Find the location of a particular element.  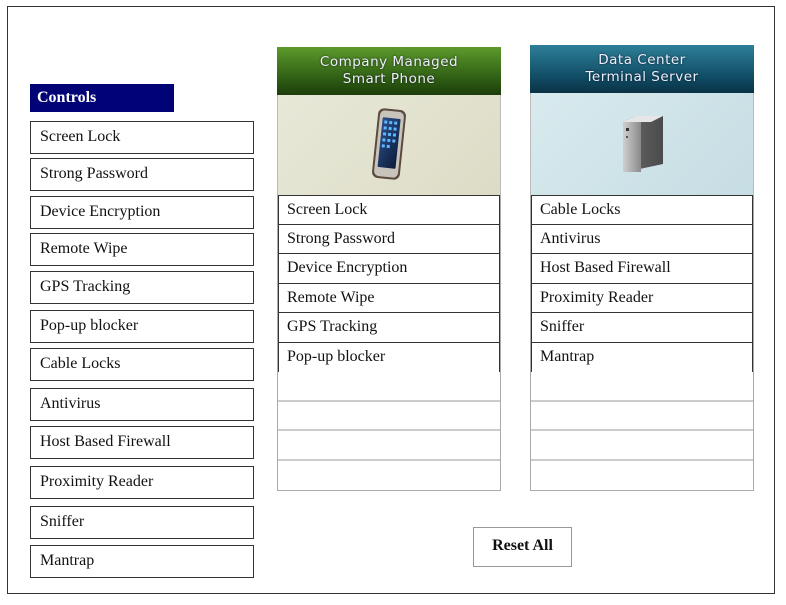

placed-item: Device Encryption is located at coordinates (389, 269).